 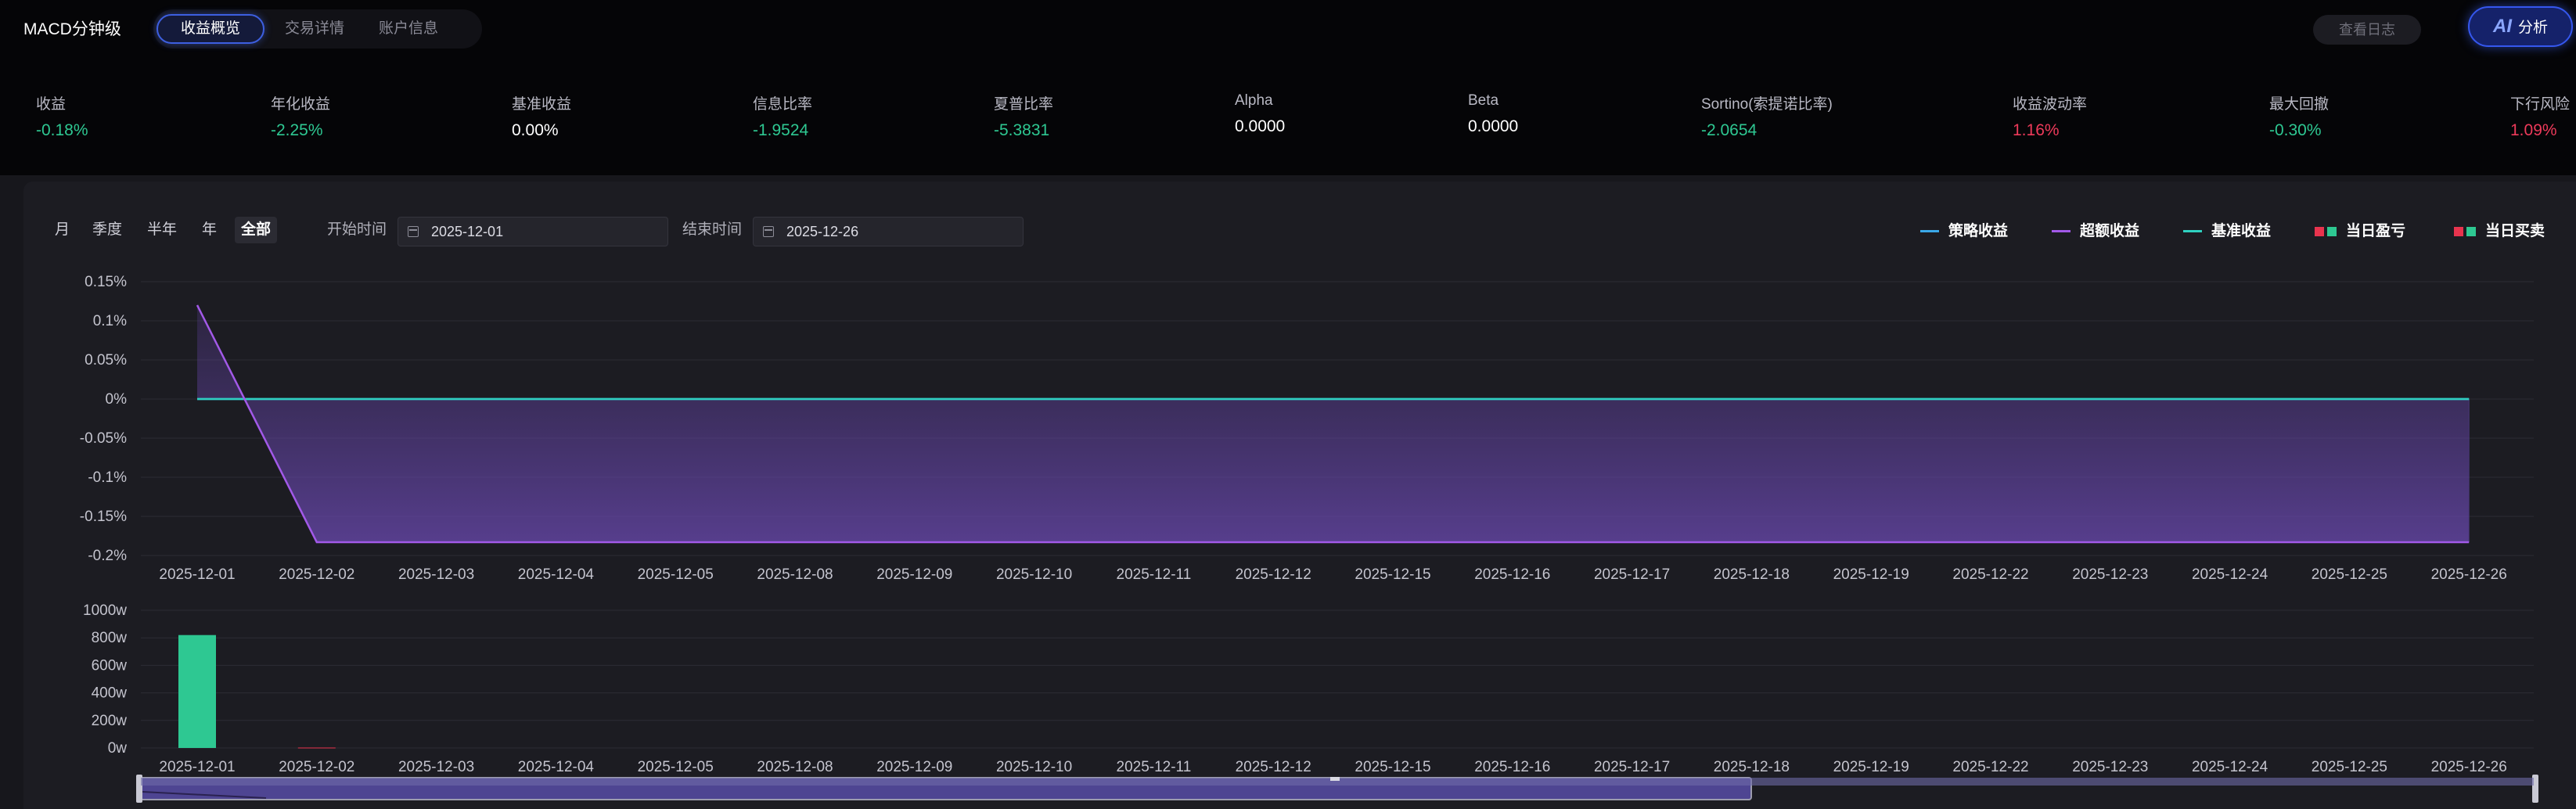 What do you see at coordinates (110, 321) in the screenshot?
I see `y-tick-label: 0.1%` at bounding box center [110, 321].